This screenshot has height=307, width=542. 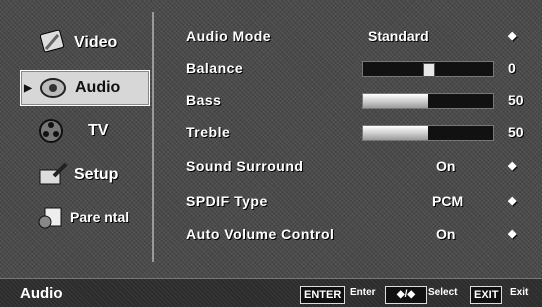 I want to click on nav-arrows-icon: ◆/◆, so click(x=406, y=295).